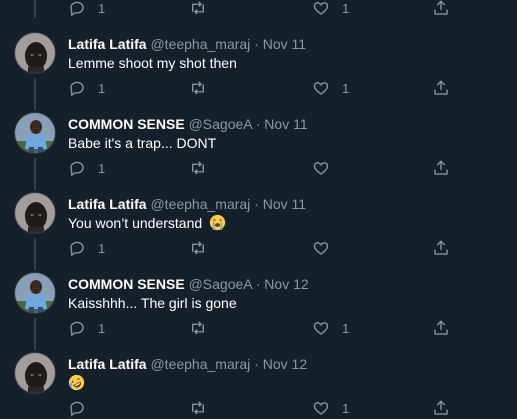 The width and height of the screenshot is (517, 419). I want to click on tweet-text: Babe it's a trap... DONT, so click(142, 143).